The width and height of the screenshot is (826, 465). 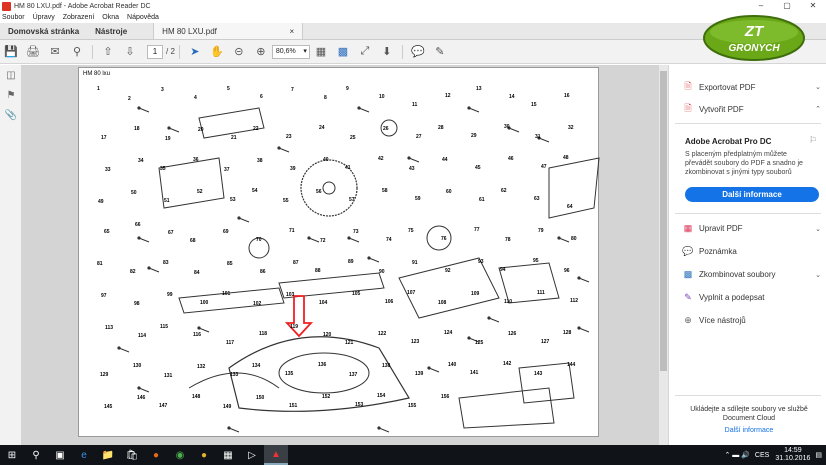 I want to click on email-icon: ✉, so click(x=55, y=52).